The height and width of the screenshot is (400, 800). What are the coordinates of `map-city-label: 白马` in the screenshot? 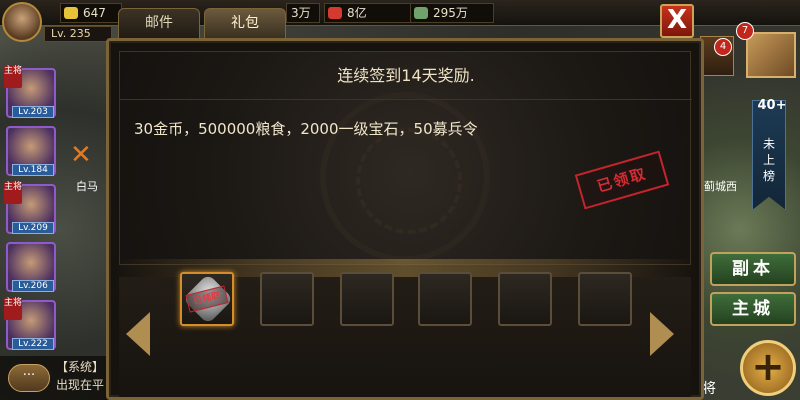 It's located at (87, 186).